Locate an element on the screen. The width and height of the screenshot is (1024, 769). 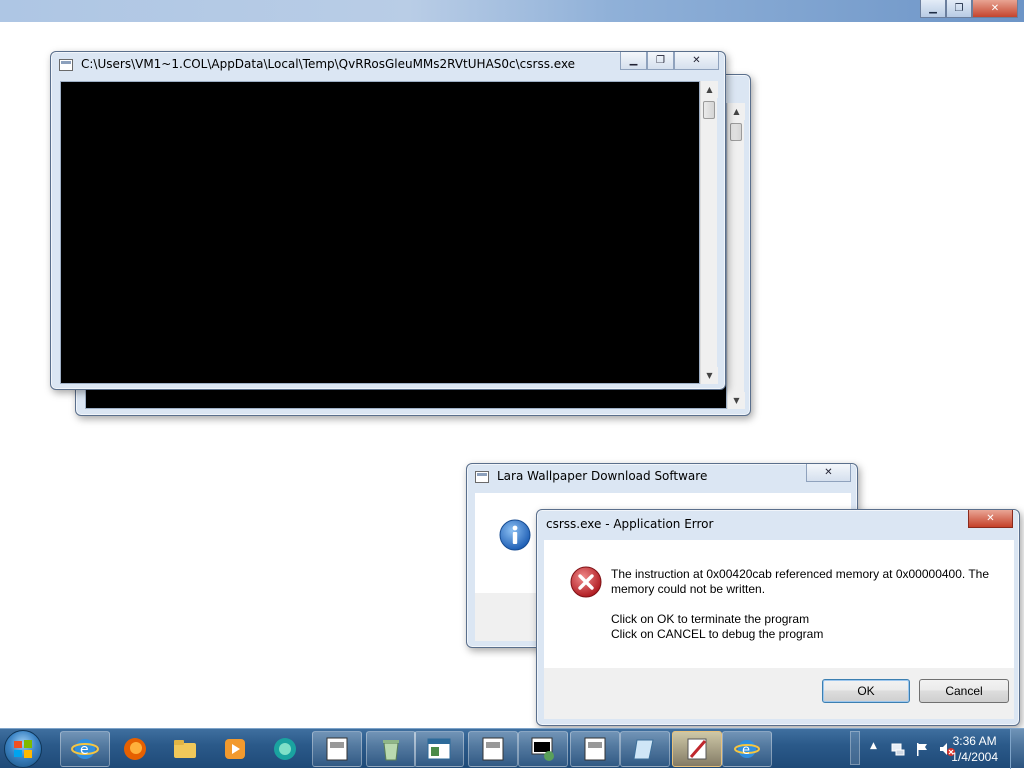
taskbar-ie-window: e is located at coordinates (747, 749).